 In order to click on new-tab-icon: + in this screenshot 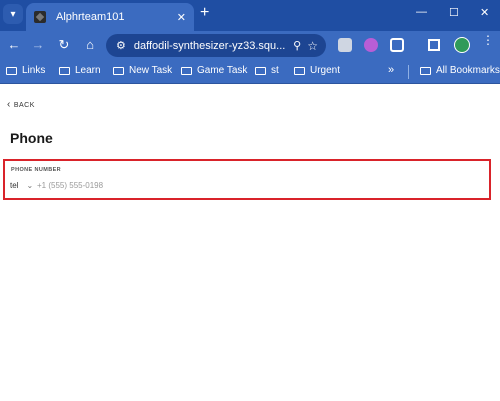, I will do `click(204, 13)`.